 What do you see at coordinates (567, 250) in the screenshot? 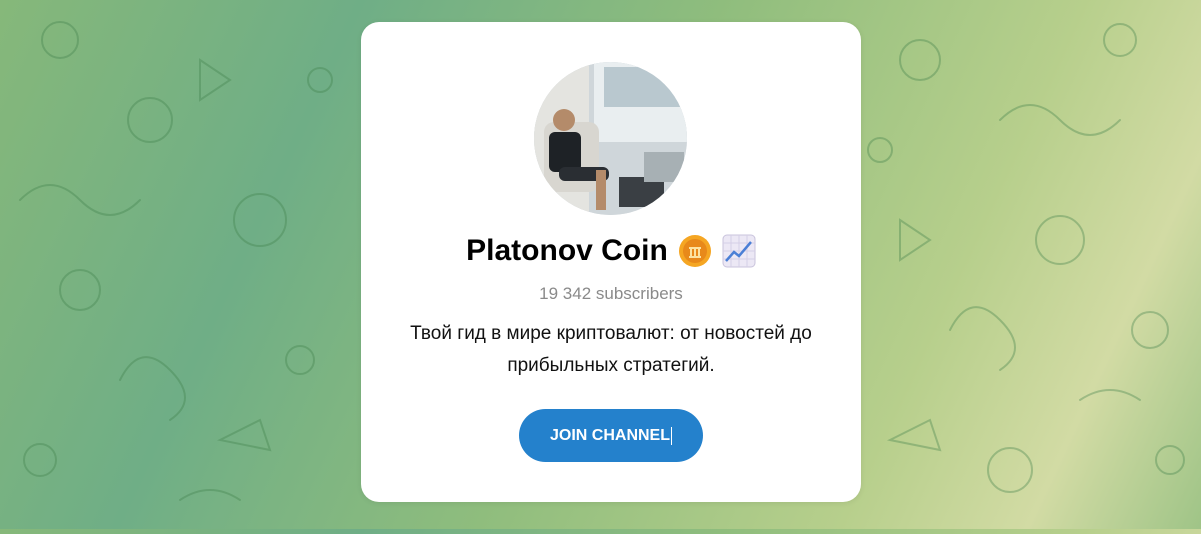
I see `channel-title: Platonov Coin` at bounding box center [567, 250].